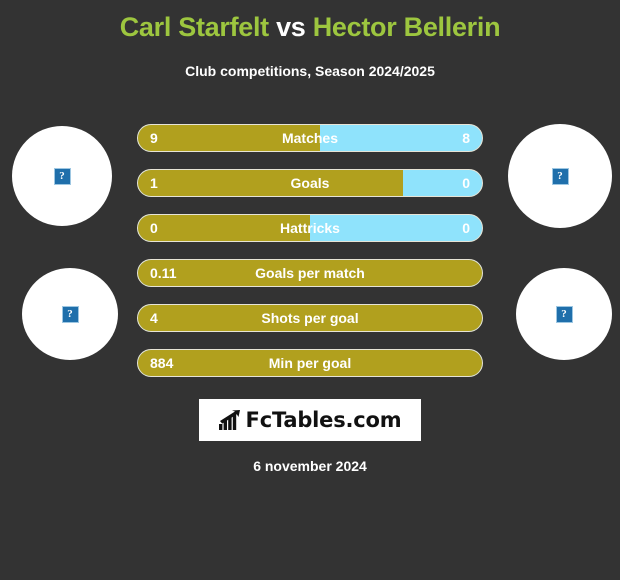 The width and height of the screenshot is (620, 580). I want to click on title-vs-separator: vs, so click(291, 27).